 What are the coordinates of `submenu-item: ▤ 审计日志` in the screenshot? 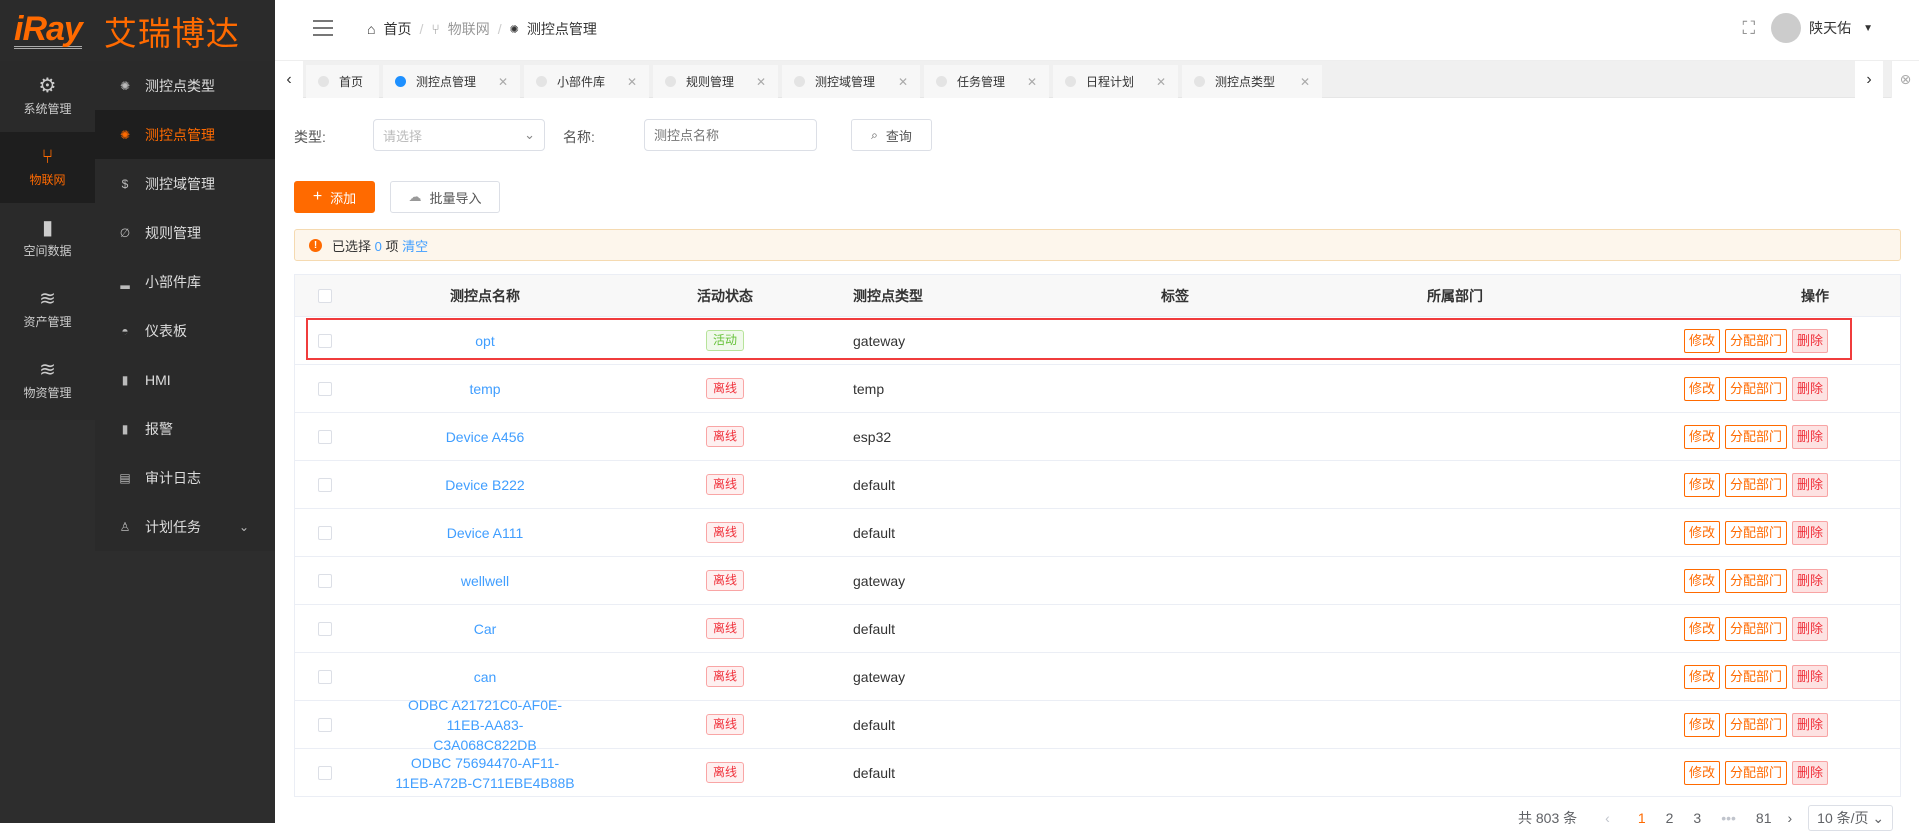 It's located at (185, 477).